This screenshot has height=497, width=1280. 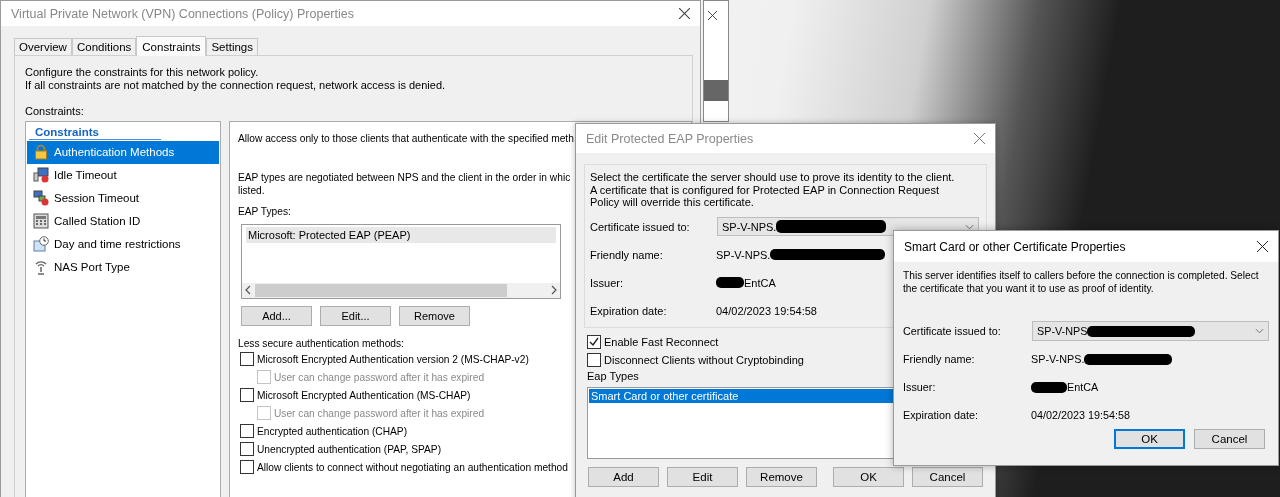 I want to click on tab: Settings, so click(x=232, y=46).